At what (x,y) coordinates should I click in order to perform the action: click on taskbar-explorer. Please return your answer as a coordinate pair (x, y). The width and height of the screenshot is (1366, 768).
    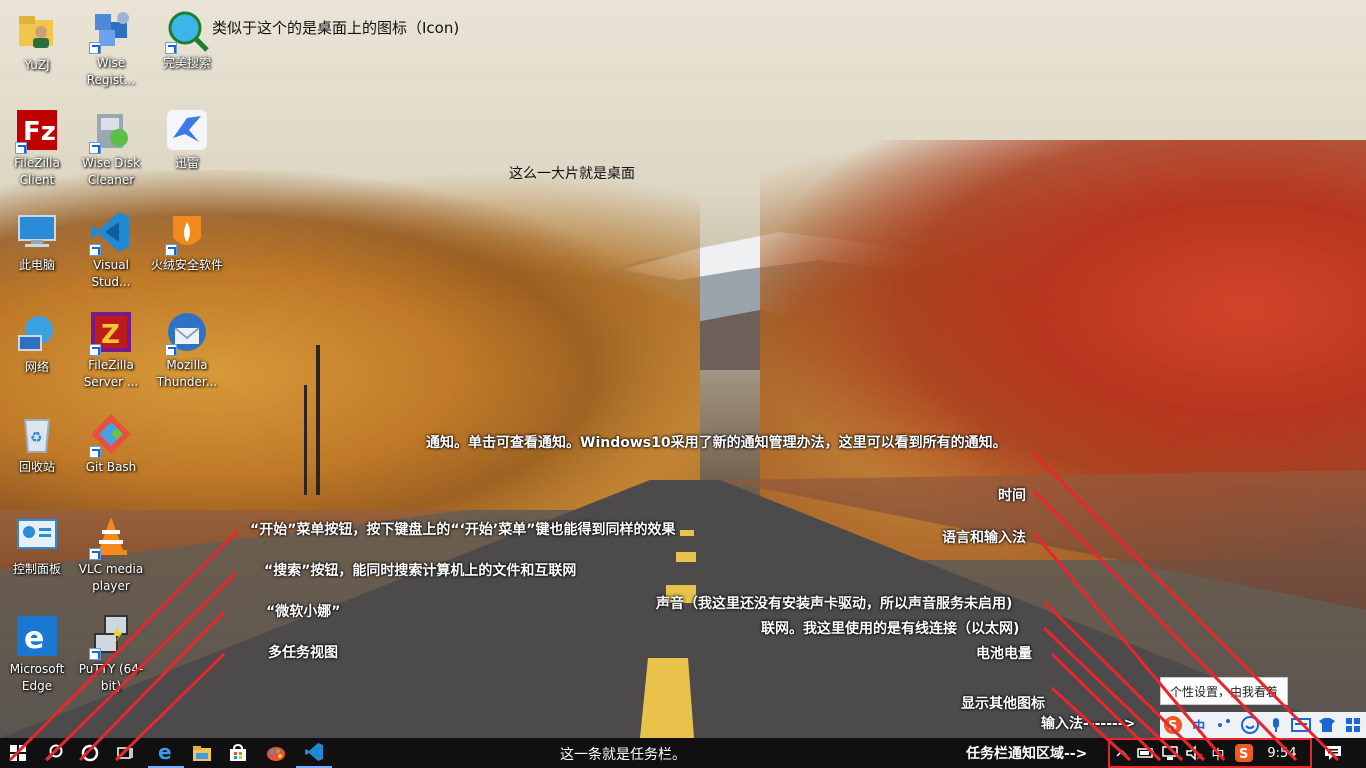
    Looking at the image, I should click on (202, 753).